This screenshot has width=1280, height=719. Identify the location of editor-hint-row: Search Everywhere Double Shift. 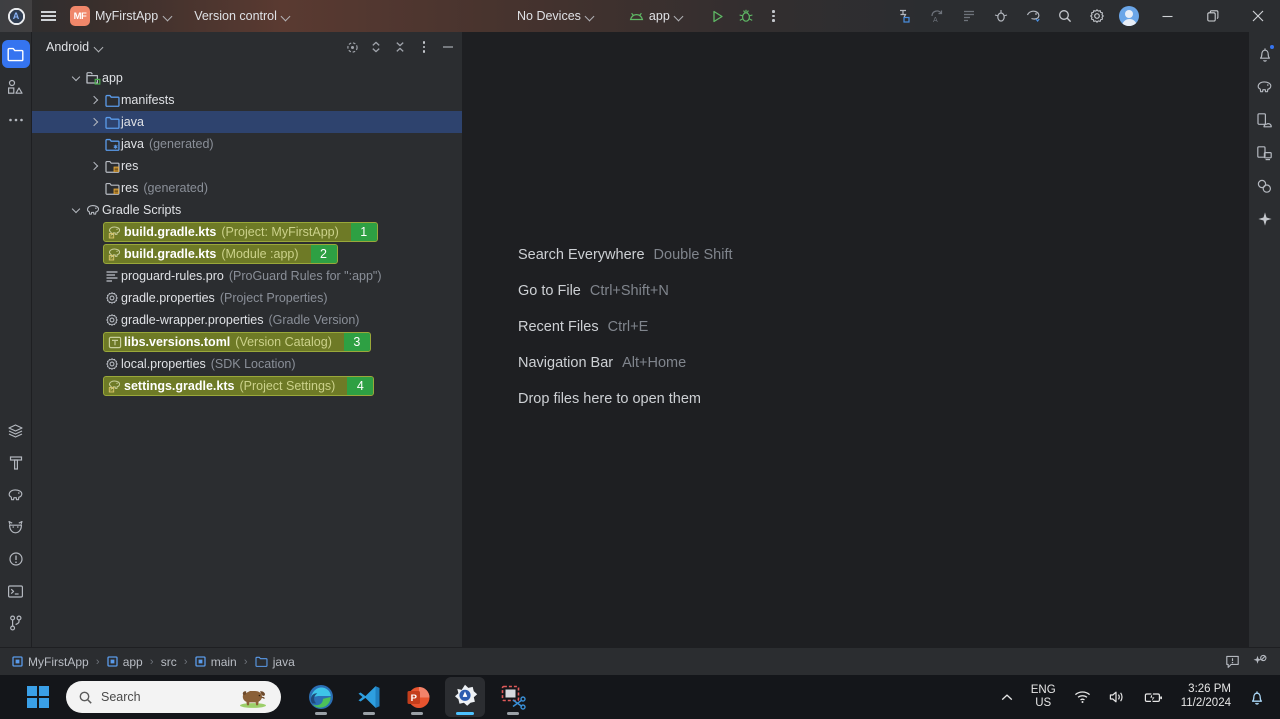
(625, 255).